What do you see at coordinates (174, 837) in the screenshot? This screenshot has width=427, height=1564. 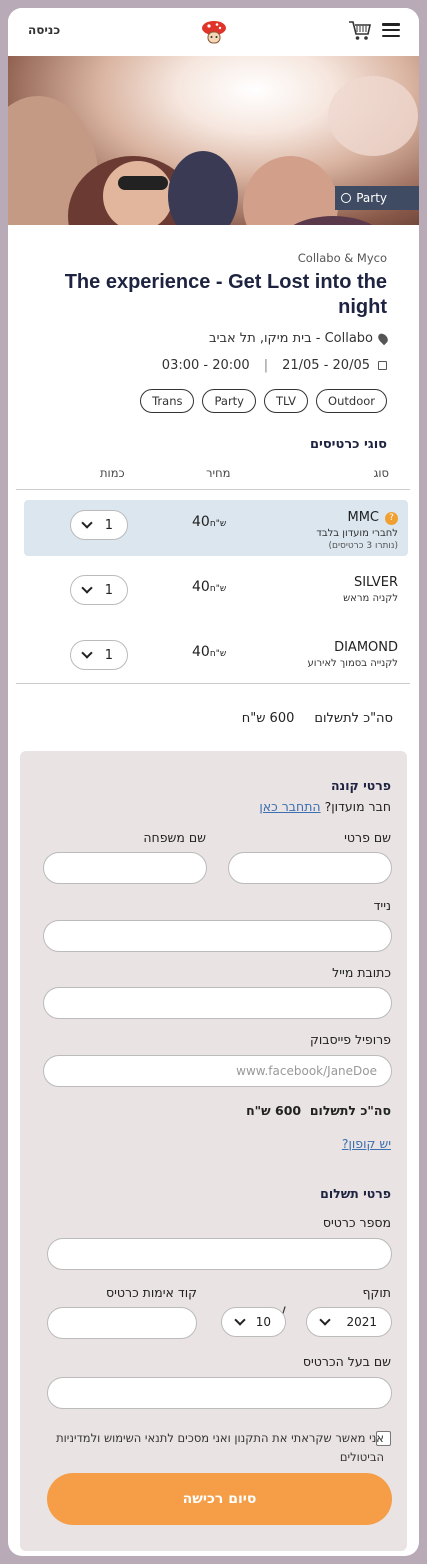 I see `last-name-label: שם משפחה` at bounding box center [174, 837].